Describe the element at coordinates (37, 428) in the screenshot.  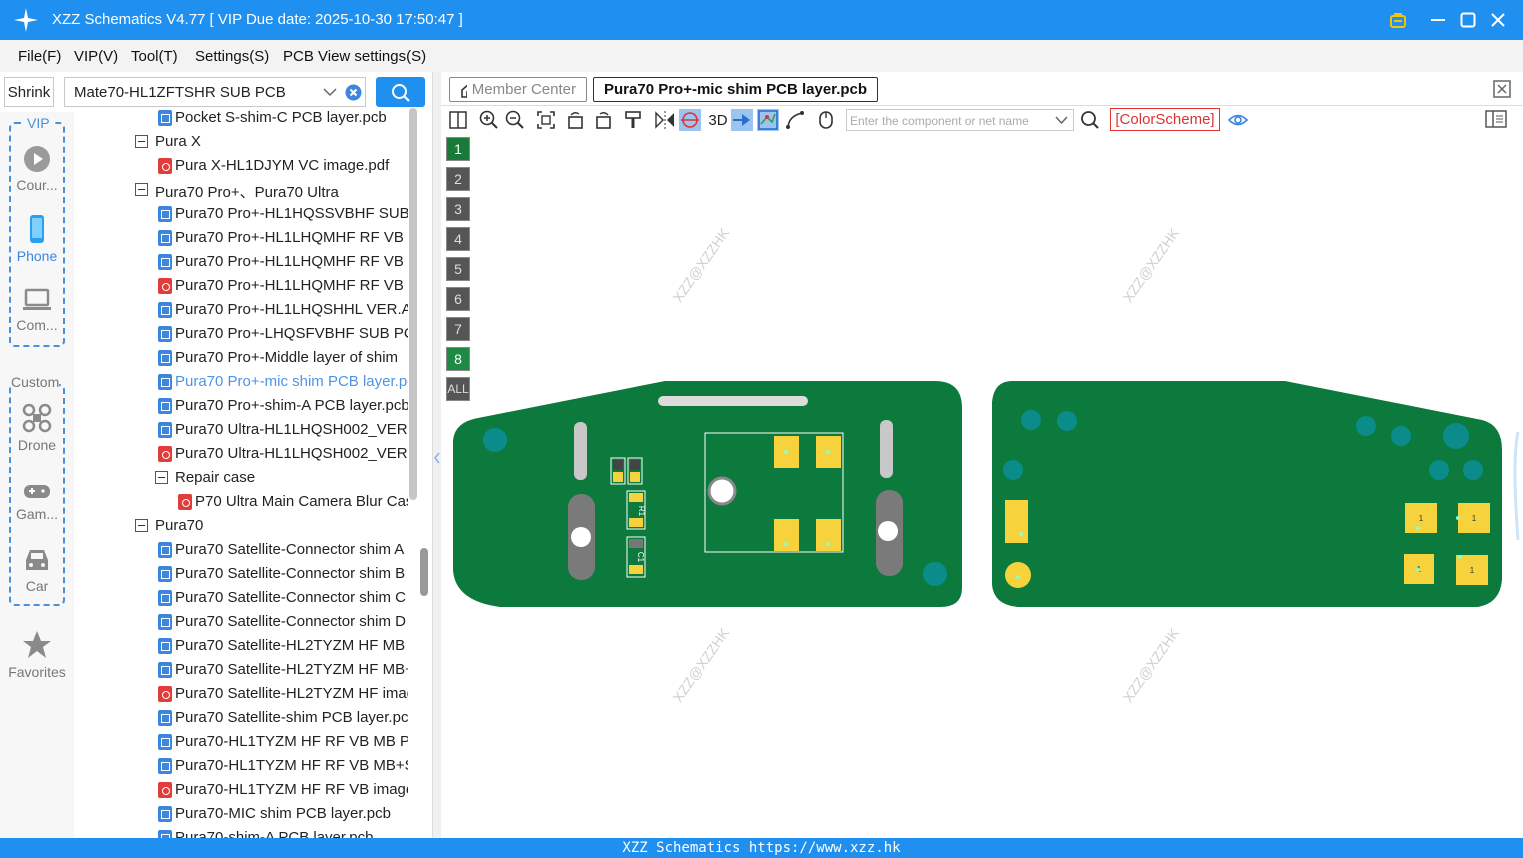
I see `rail-item-drone: Drone` at that location.